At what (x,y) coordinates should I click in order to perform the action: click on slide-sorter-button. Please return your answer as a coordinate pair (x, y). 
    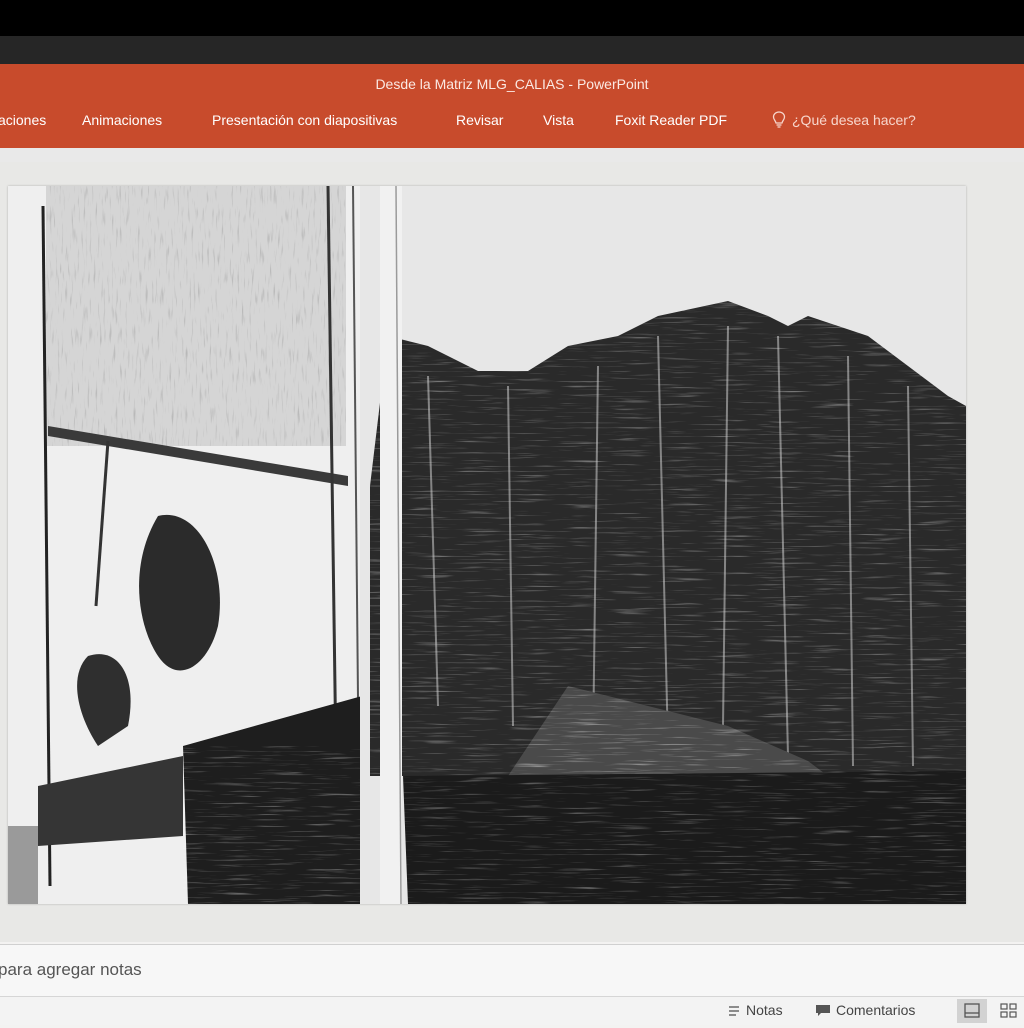
    Looking at the image, I should click on (1009, 1011).